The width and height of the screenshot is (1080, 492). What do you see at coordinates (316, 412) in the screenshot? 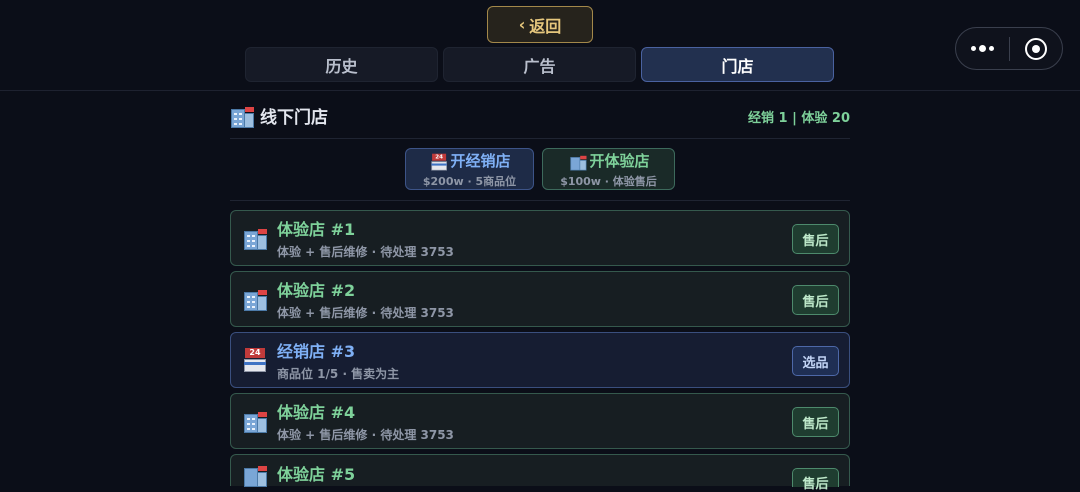
I see `store-name: 体验店 #4` at bounding box center [316, 412].